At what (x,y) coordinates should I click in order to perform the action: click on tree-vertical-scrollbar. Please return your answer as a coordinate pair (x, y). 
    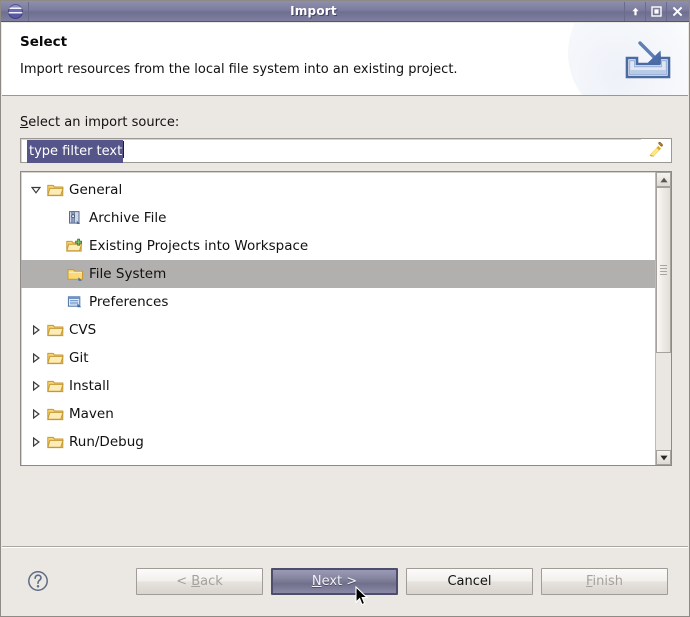
    Looking at the image, I should click on (663, 318).